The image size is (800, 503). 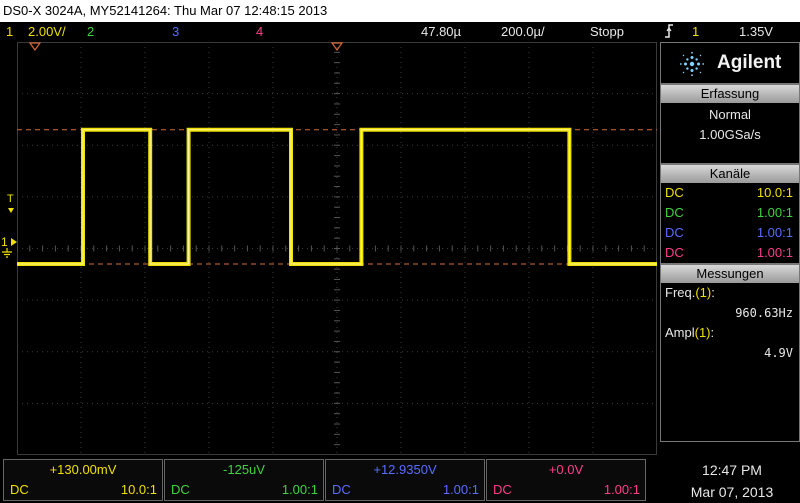 I want to click on time-offset: 47.80µ, so click(x=441, y=32).